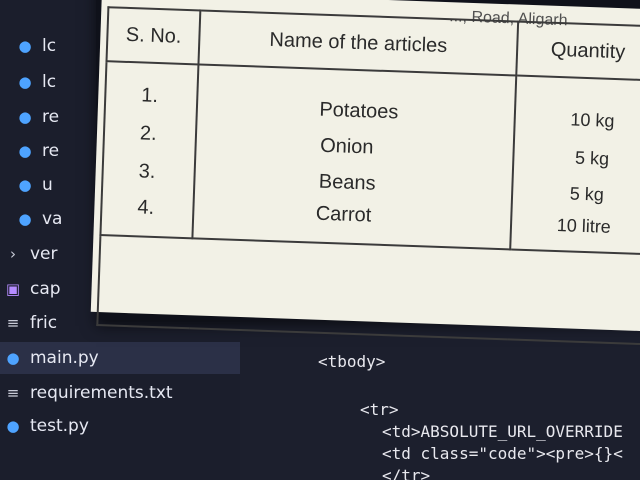 The image size is (640, 480). I want to click on header-quantity: Quantity, so click(577, 51).